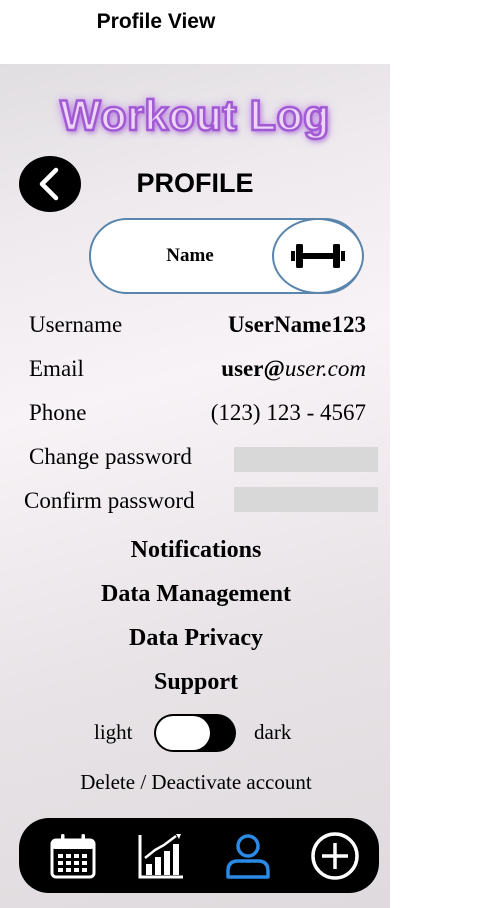 The height and width of the screenshot is (908, 479). Describe the element at coordinates (195, 550) in the screenshot. I see `notifications-link: Notifications` at that location.